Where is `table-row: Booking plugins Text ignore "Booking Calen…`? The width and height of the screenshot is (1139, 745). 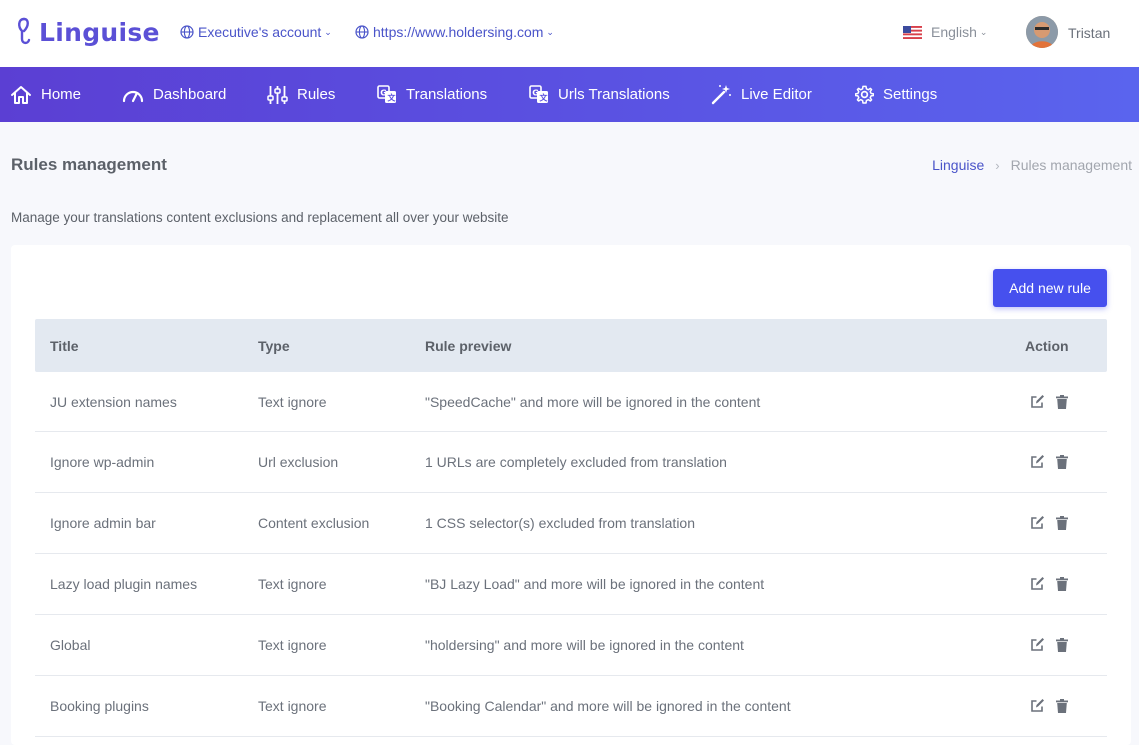
table-row: Booking plugins Text ignore "Booking Calen… is located at coordinates (571, 706).